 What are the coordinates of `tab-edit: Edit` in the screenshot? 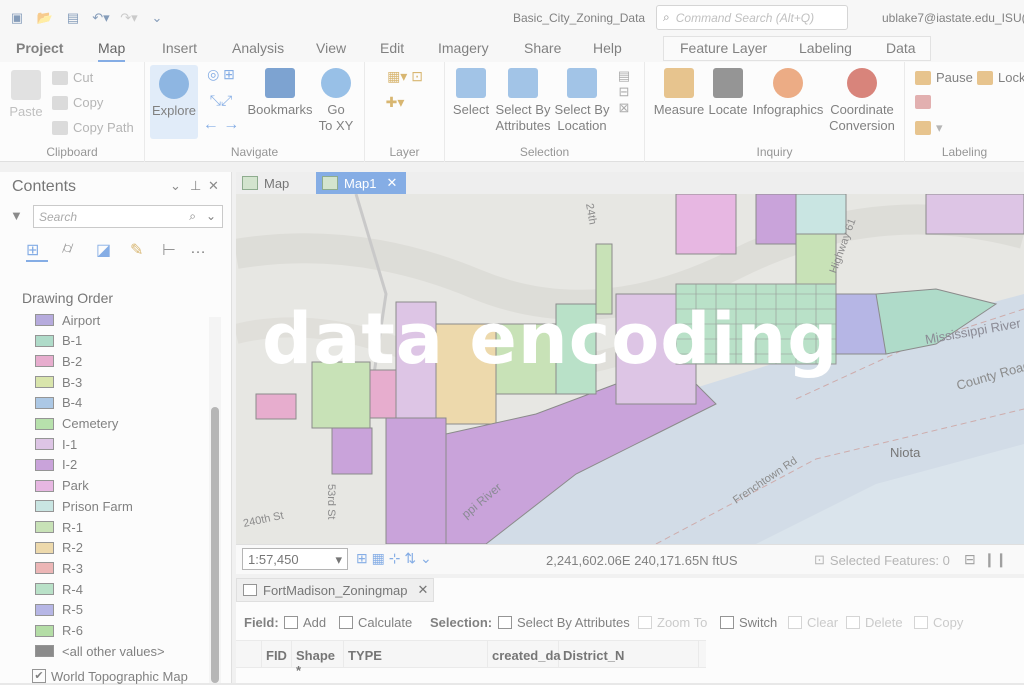 It's located at (392, 49).